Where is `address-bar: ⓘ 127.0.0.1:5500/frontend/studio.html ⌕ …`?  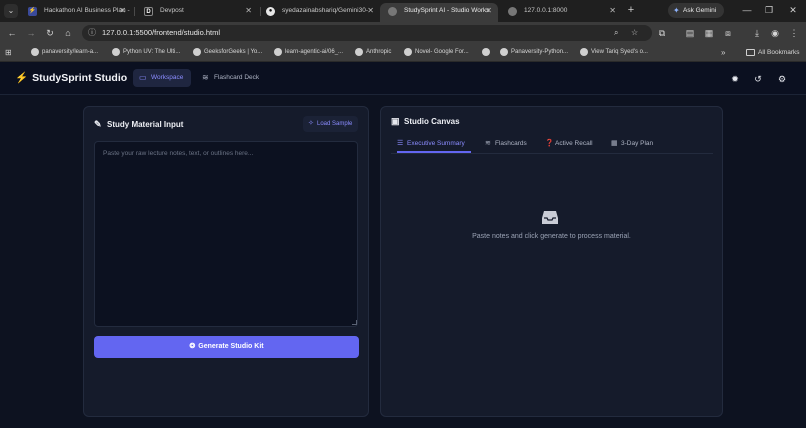
address-bar: ⓘ 127.0.0.1:5500/frontend/studio.html ⌕ … is located at coordinates (367, 33).